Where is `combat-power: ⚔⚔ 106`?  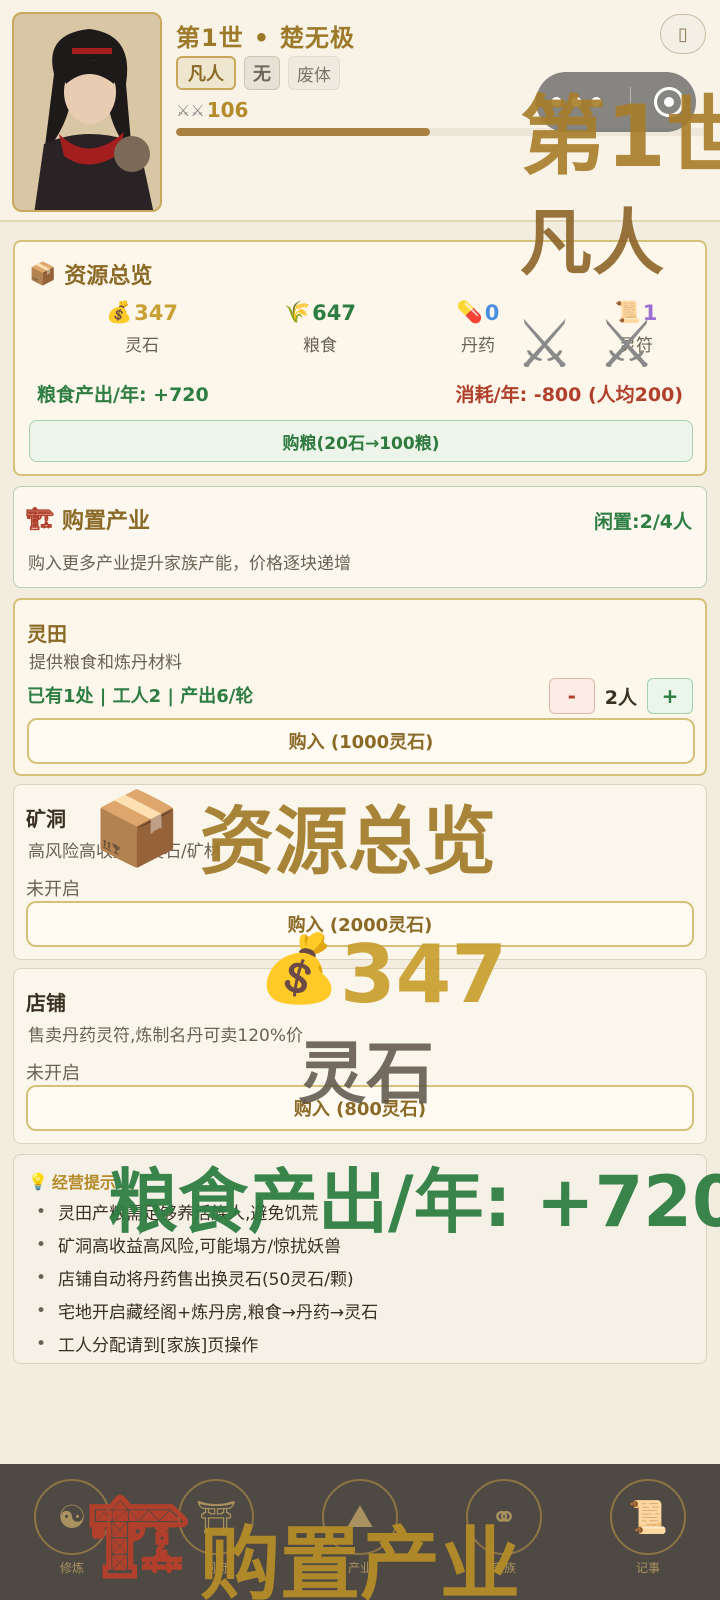 combat-power: ⚔⚔ 106 is located at coordinates (212, 110).